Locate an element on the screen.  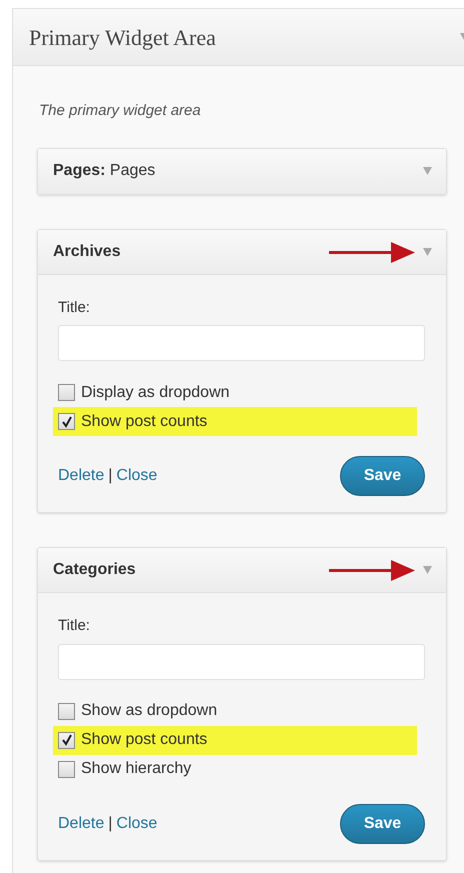
checkbox-label: Show as dropdown is located at coordinates (149, 711).